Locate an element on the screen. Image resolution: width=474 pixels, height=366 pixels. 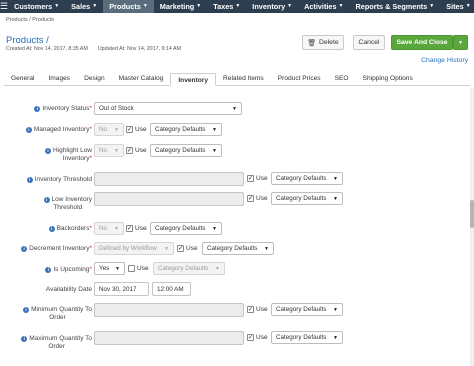
tab-shipping-options: Shipping Options is located at coordinates (388, 78).